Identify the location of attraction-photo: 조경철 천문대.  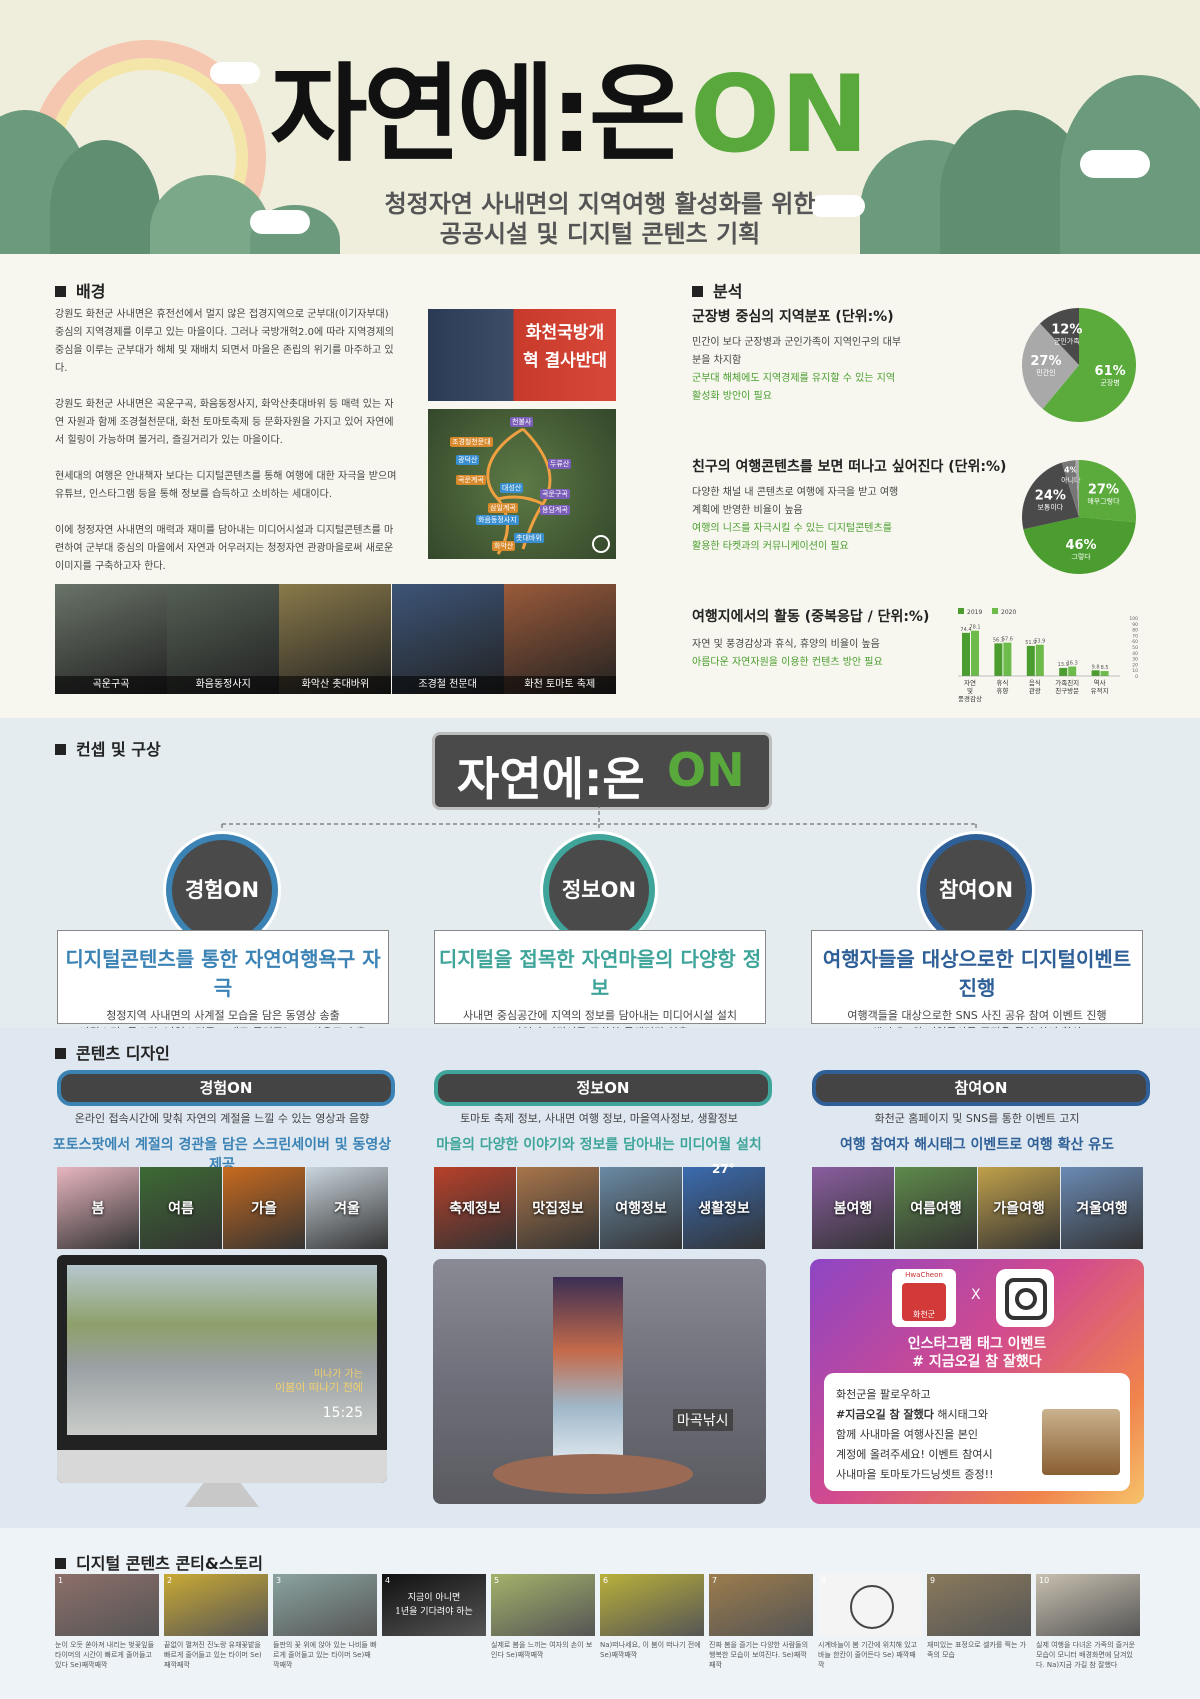
(447, 639).